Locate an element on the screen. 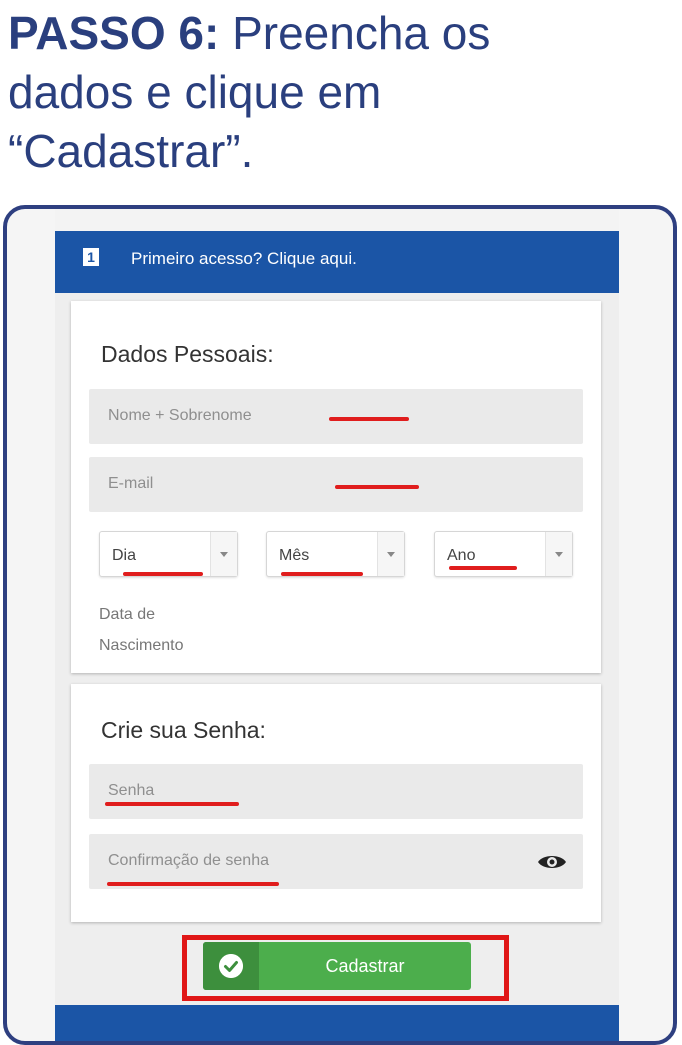 This screenshot has width=682, height=1045. month-dropdown-arrow is located at coordinates (390, 554).